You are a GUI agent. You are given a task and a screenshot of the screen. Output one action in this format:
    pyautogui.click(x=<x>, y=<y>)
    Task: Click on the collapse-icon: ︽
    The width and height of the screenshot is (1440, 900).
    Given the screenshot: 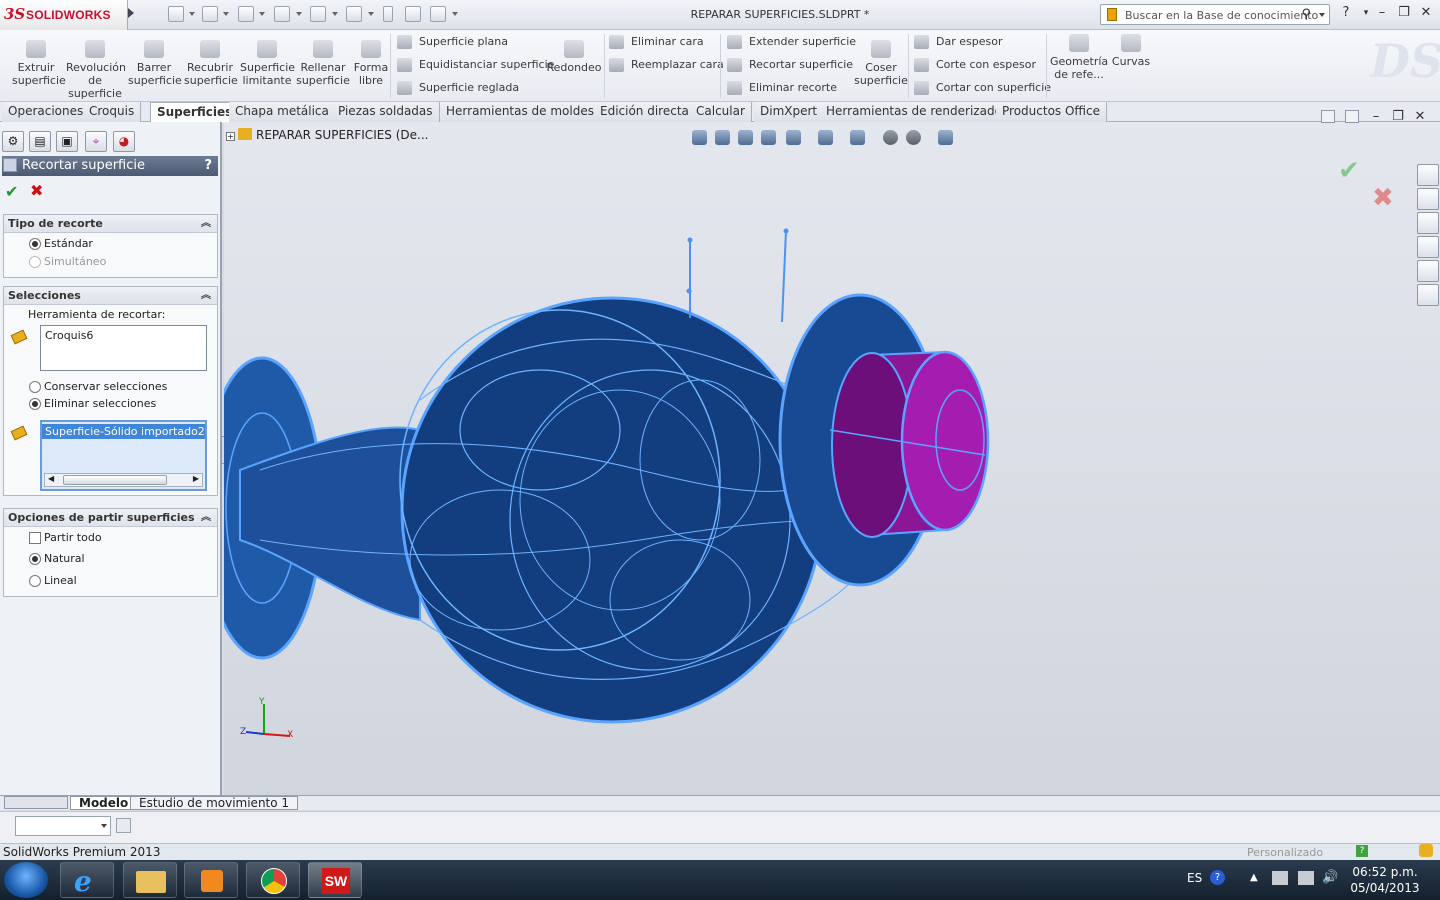 What is the action you would take?
    pyautogui.click(x=206, y=518)
    